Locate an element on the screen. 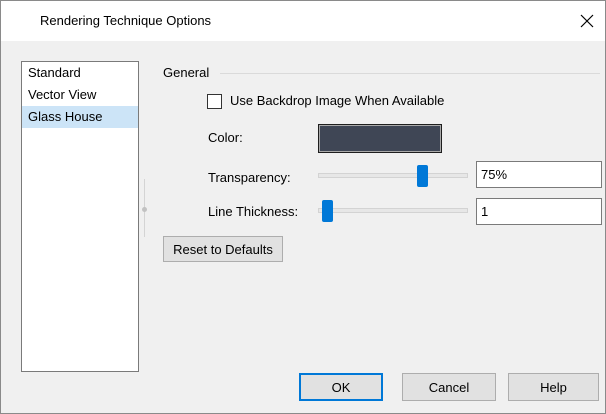 This screenshot has width=606, height=414. use-backdrop-image-label: Use Backdrop Image When Available is located at coordinates (337, 100).